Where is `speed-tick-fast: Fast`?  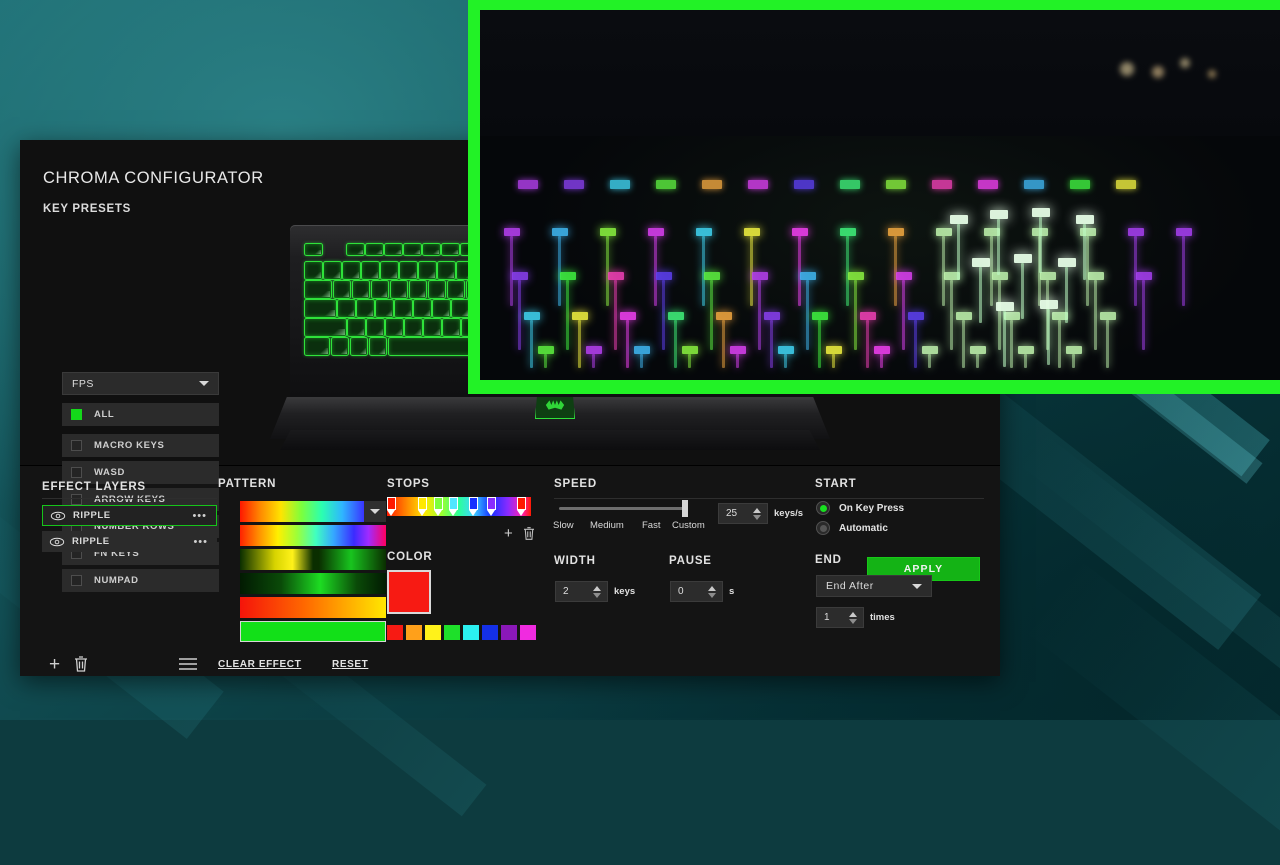 speed-tick-fast: Fast is located at coordinates (651, 525).